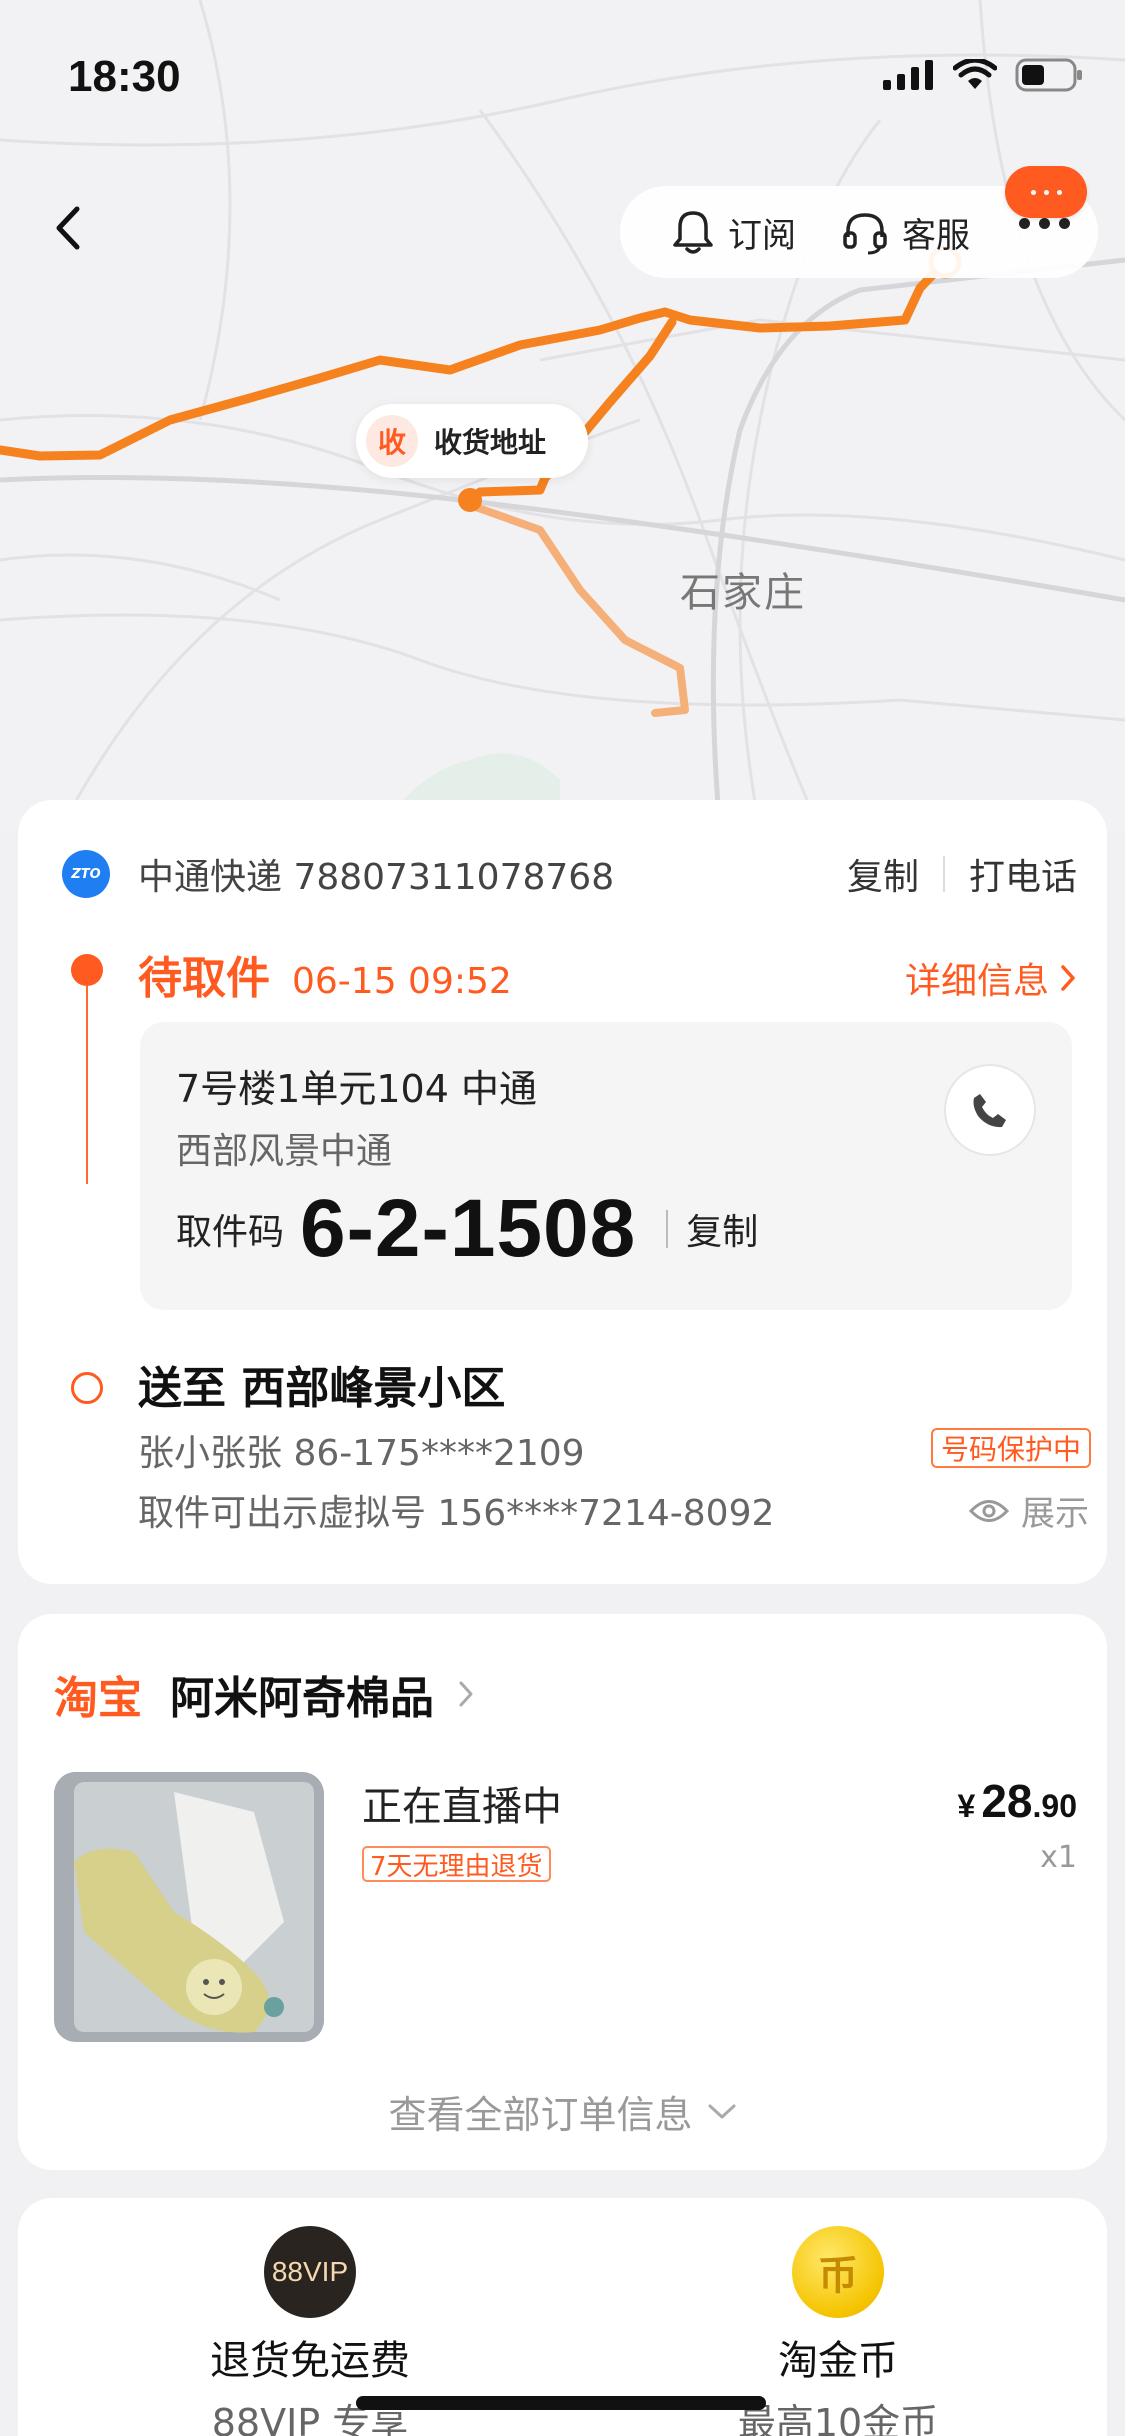 The height and width of the screenshot is (2436, 1125). Describe the element at coordinates (87, 1388) in the screenshot. I see `timeline-dot-destination` at that location.